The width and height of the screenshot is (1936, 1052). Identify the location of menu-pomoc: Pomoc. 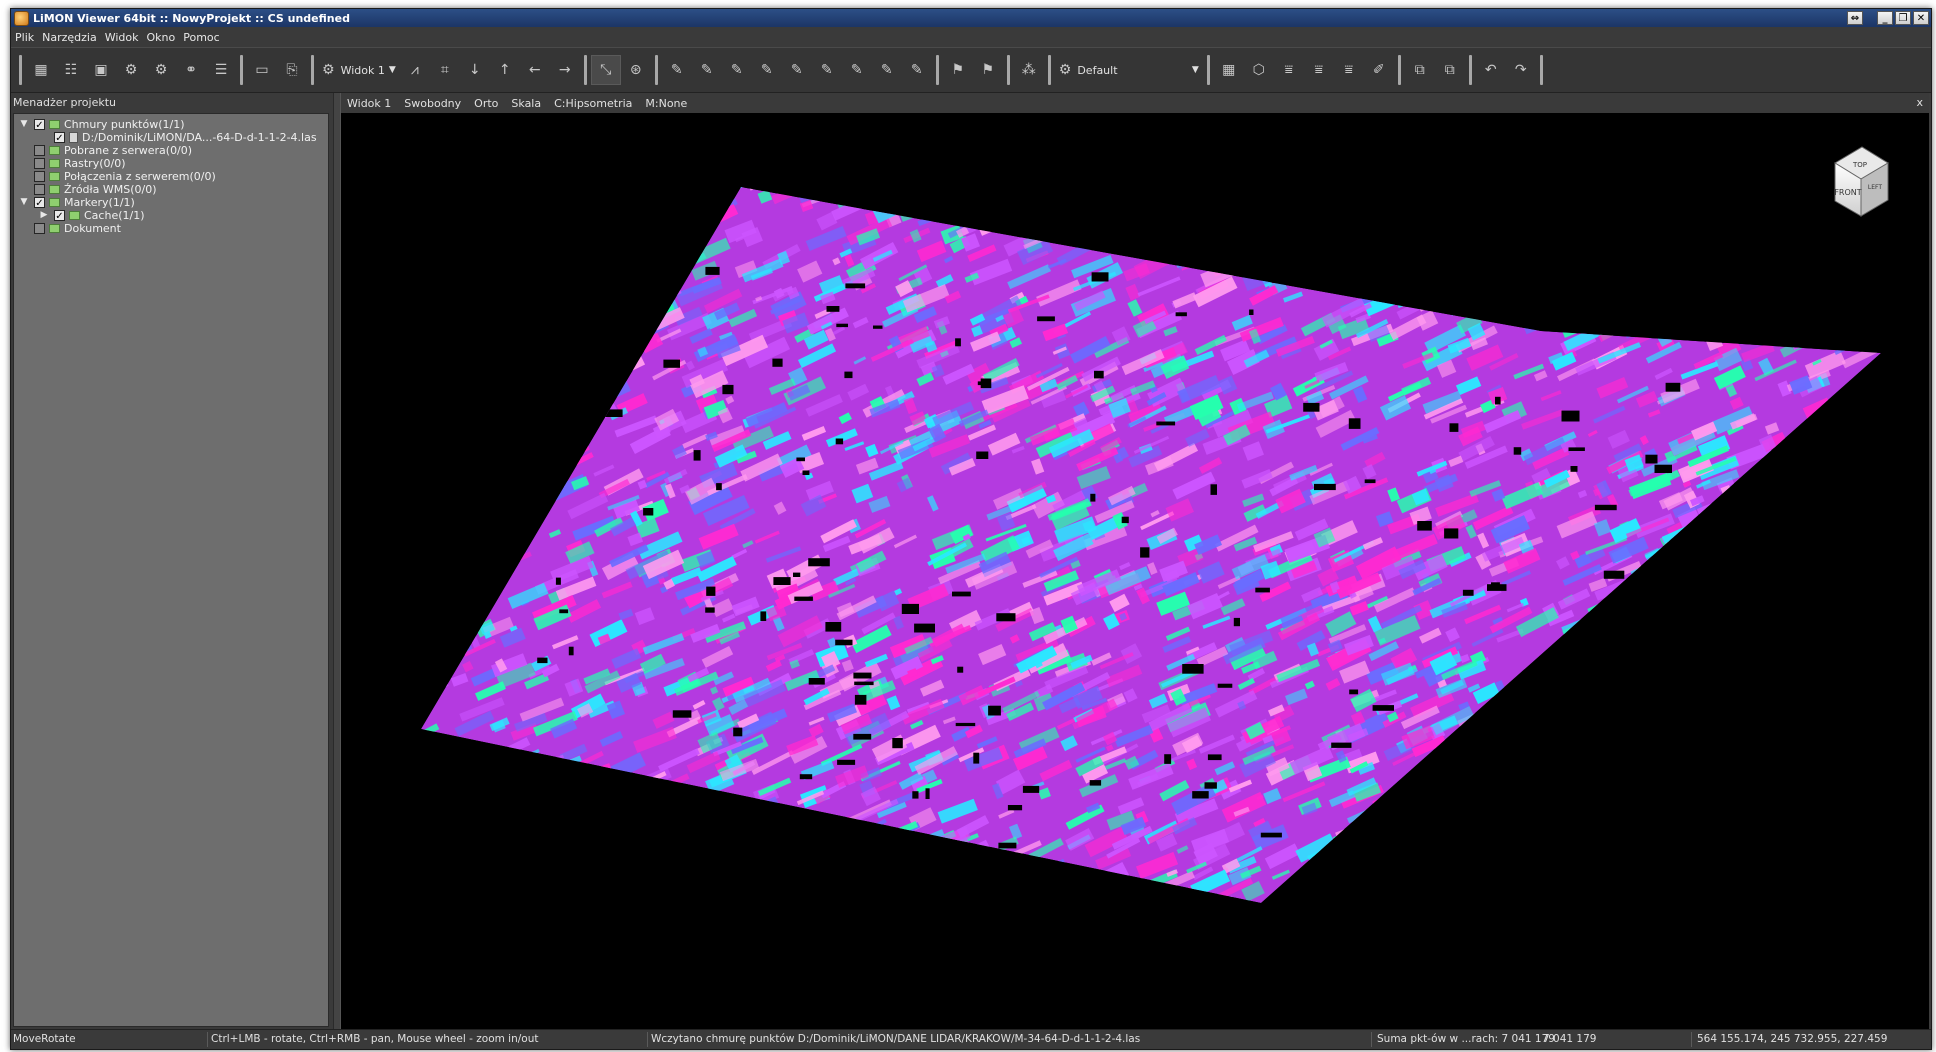
(201, 37).